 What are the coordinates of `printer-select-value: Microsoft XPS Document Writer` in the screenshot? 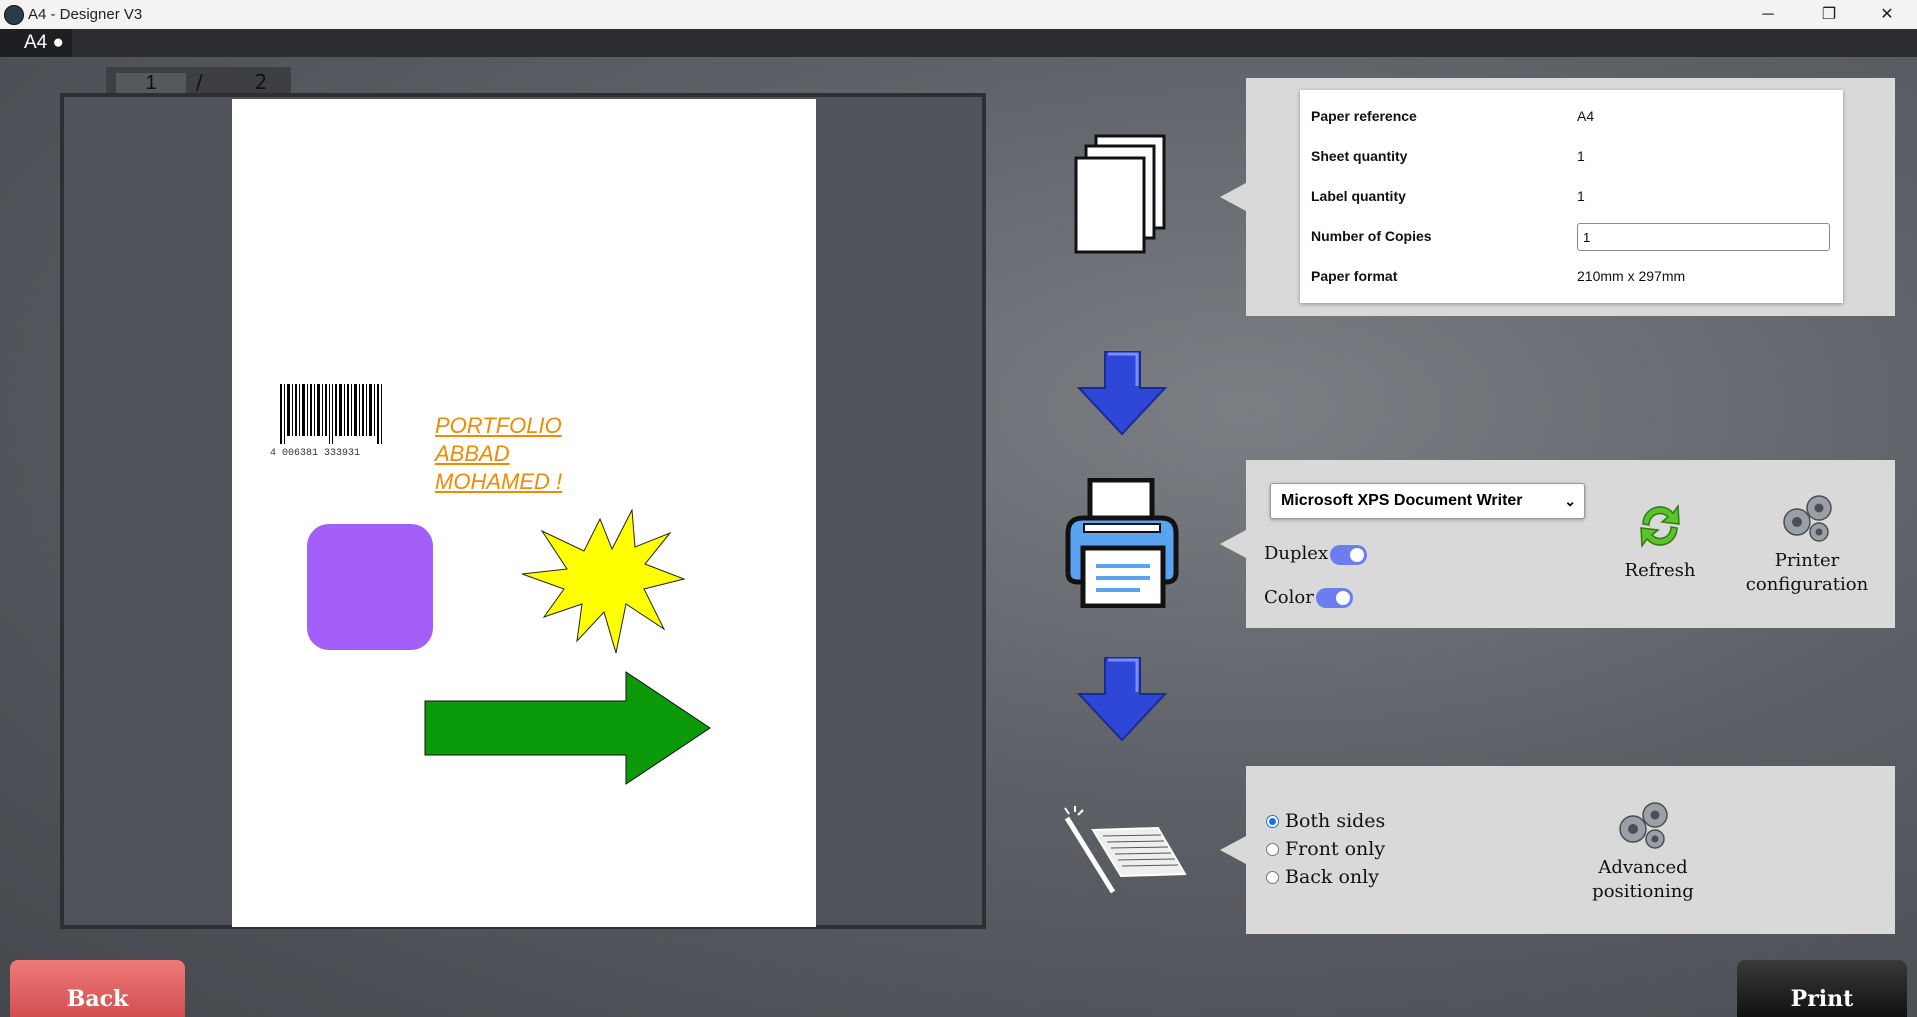 It's located at (1402, 500).